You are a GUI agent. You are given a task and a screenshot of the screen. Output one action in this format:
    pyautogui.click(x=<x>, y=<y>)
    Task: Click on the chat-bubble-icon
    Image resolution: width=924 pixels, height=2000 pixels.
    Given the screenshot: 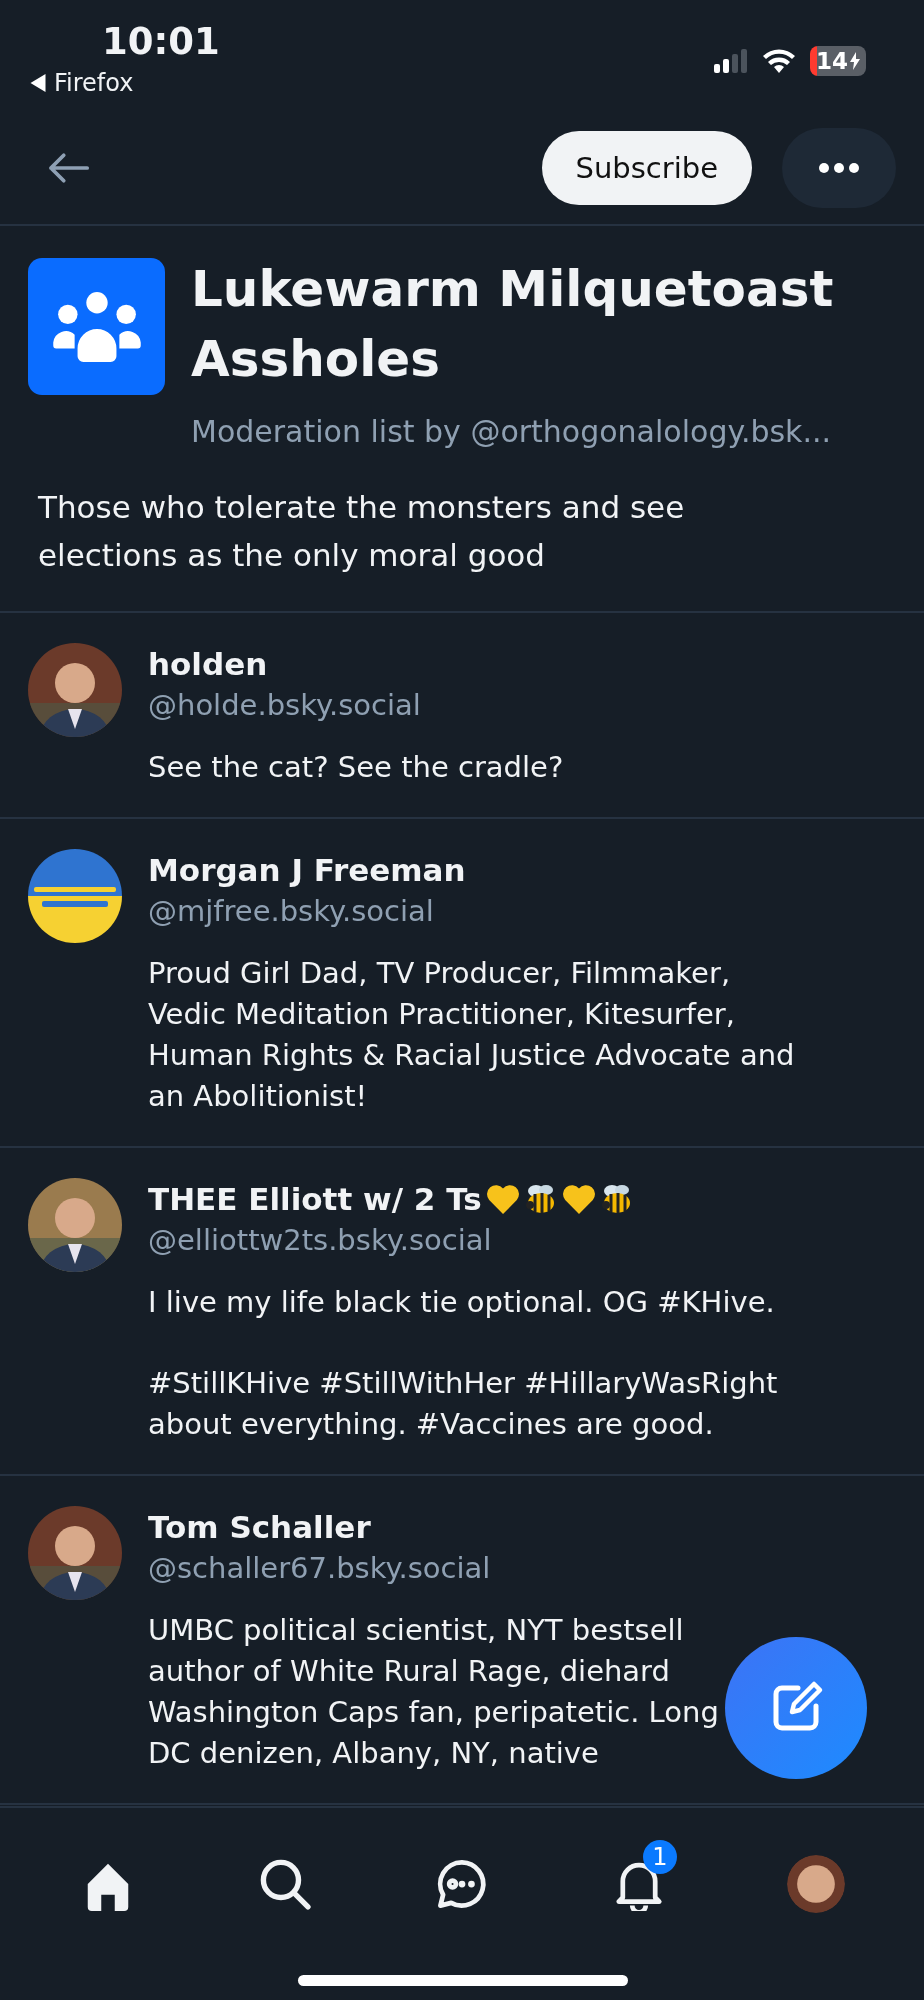 What is the action you would take?
    pyautogui.click(x=462, y=1884)
    